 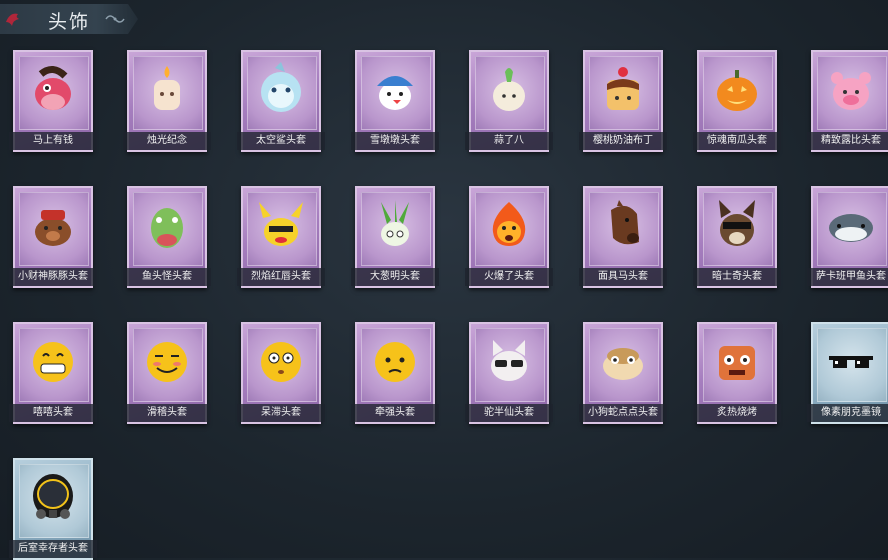 I want to click on headwear-item-card: 精致露比头套, so click(x=847, y=101).